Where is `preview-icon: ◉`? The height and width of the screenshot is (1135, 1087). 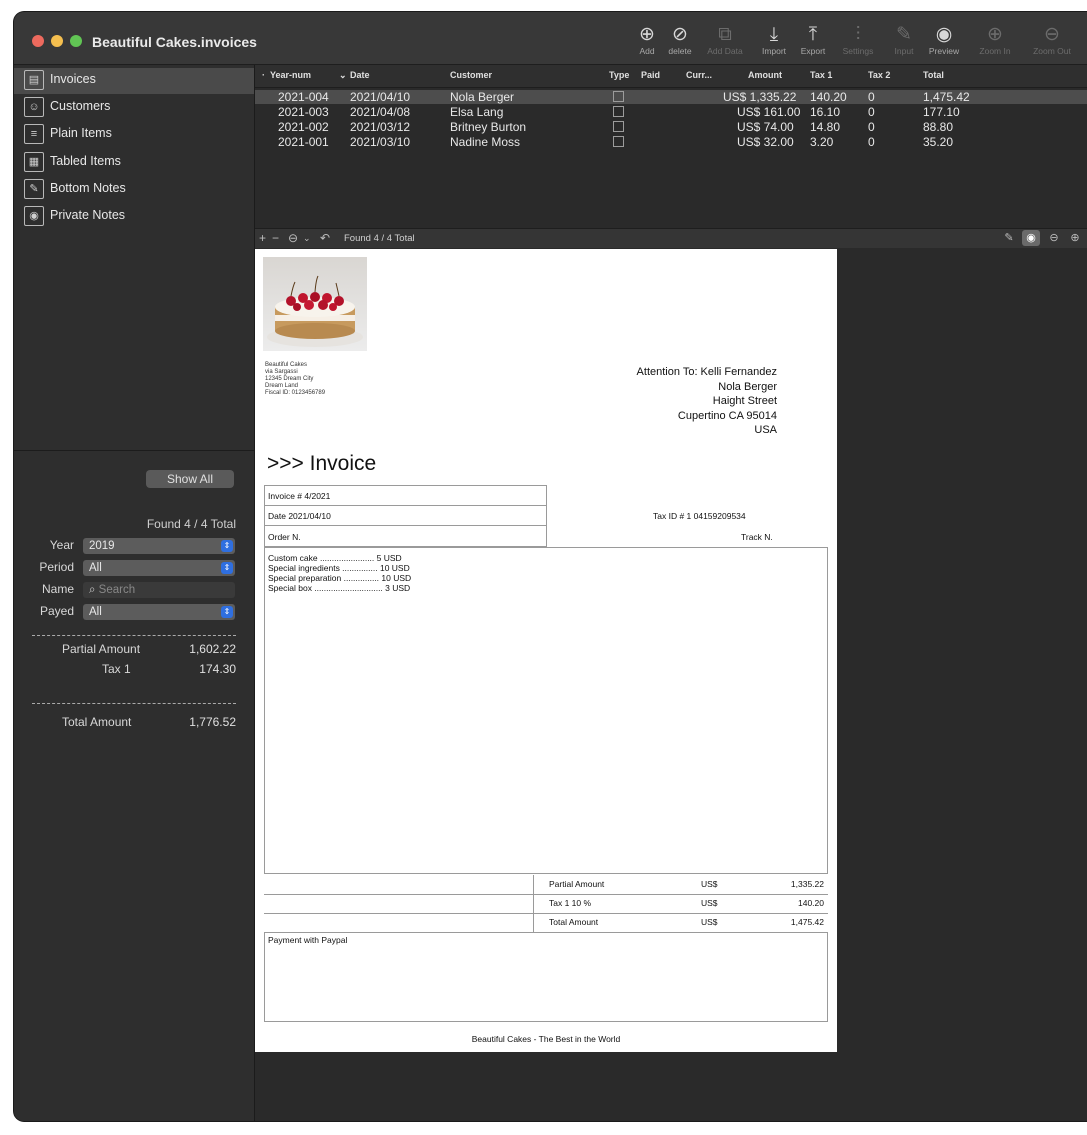 preview-icon: ◉ is located at coordinates (944, 34).